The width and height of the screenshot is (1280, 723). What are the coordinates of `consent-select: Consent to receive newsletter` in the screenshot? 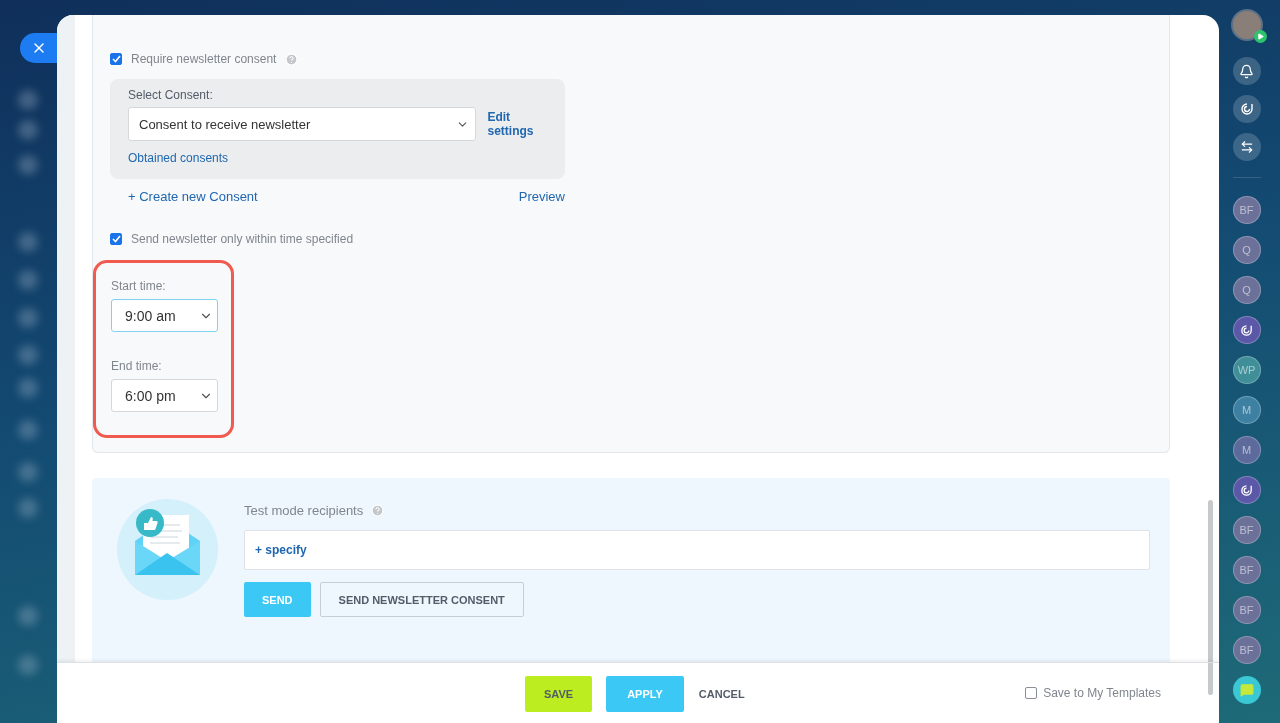 It's located at (302, 124).